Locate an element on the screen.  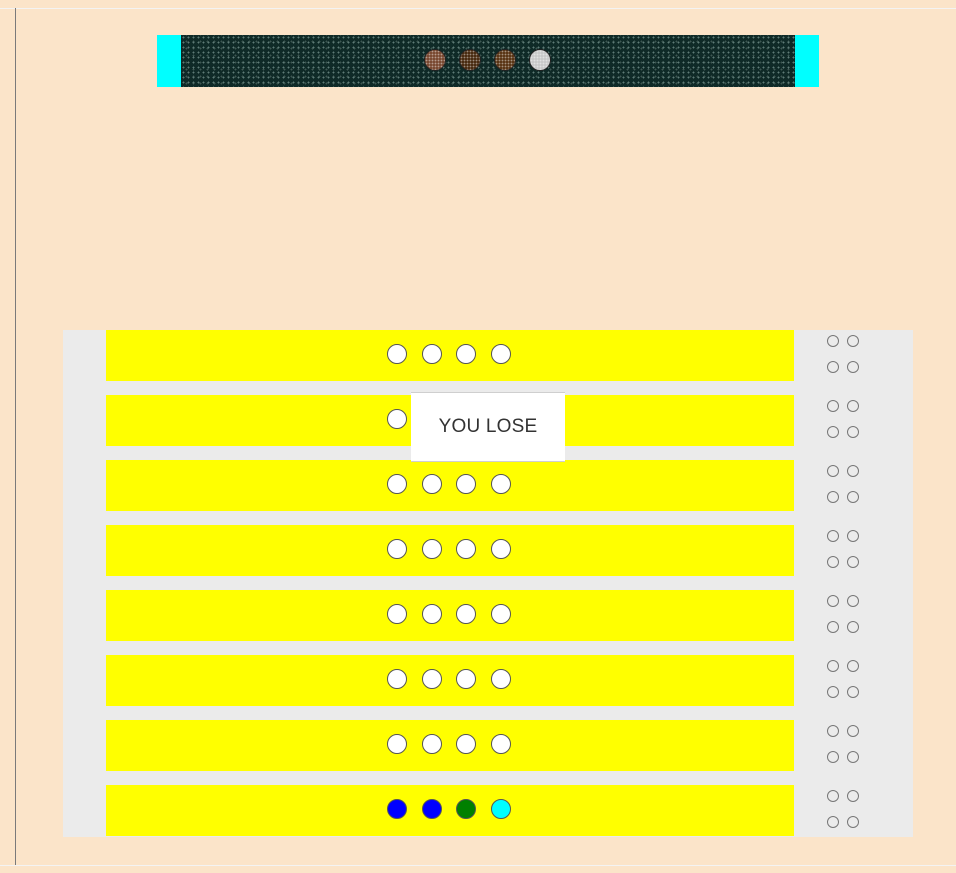
secret-panel-core is located at coordinates (488, 61).